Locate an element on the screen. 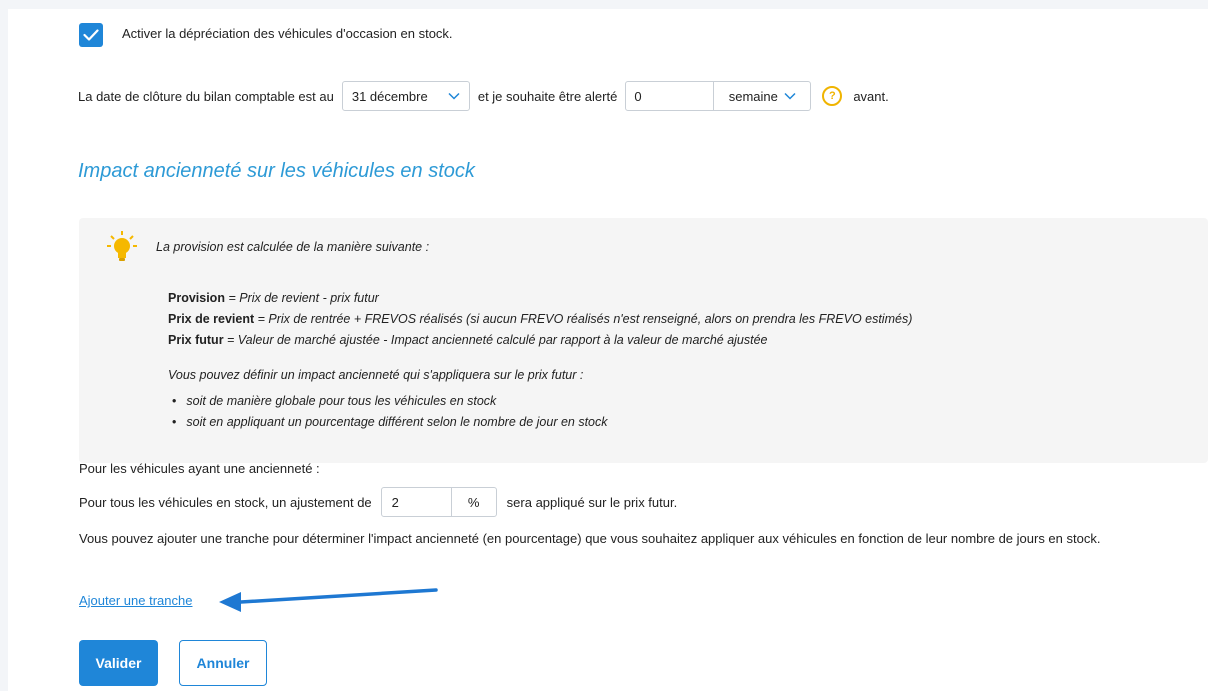  check-icon is located at coordinates (91, 35).